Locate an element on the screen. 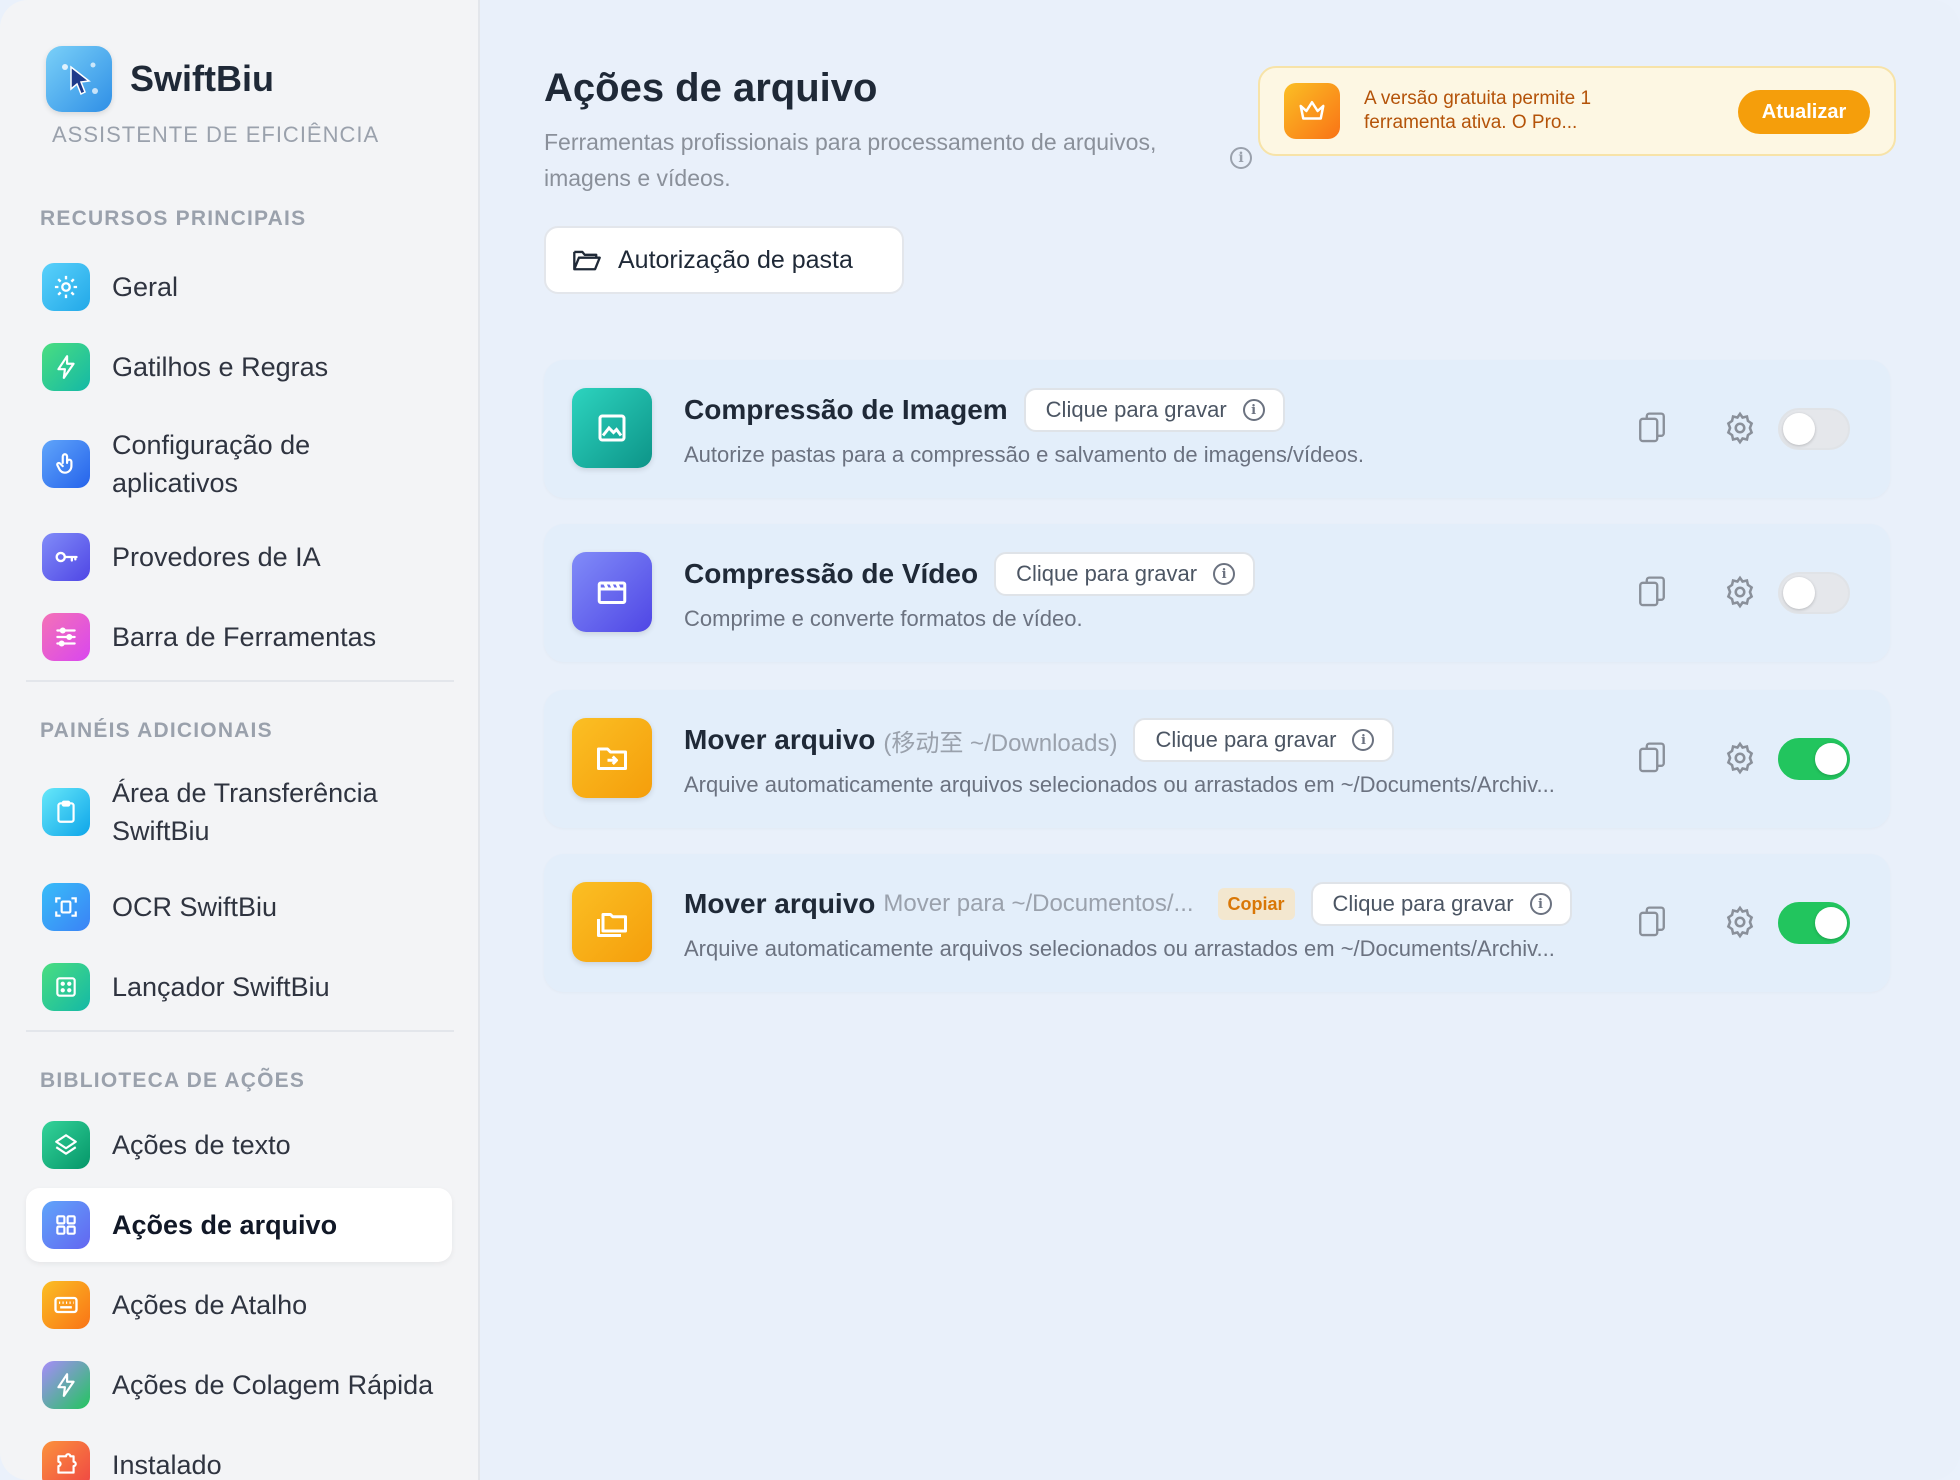  sidebar-item-instalado: Instalado is located at coordinates (239, 1454).